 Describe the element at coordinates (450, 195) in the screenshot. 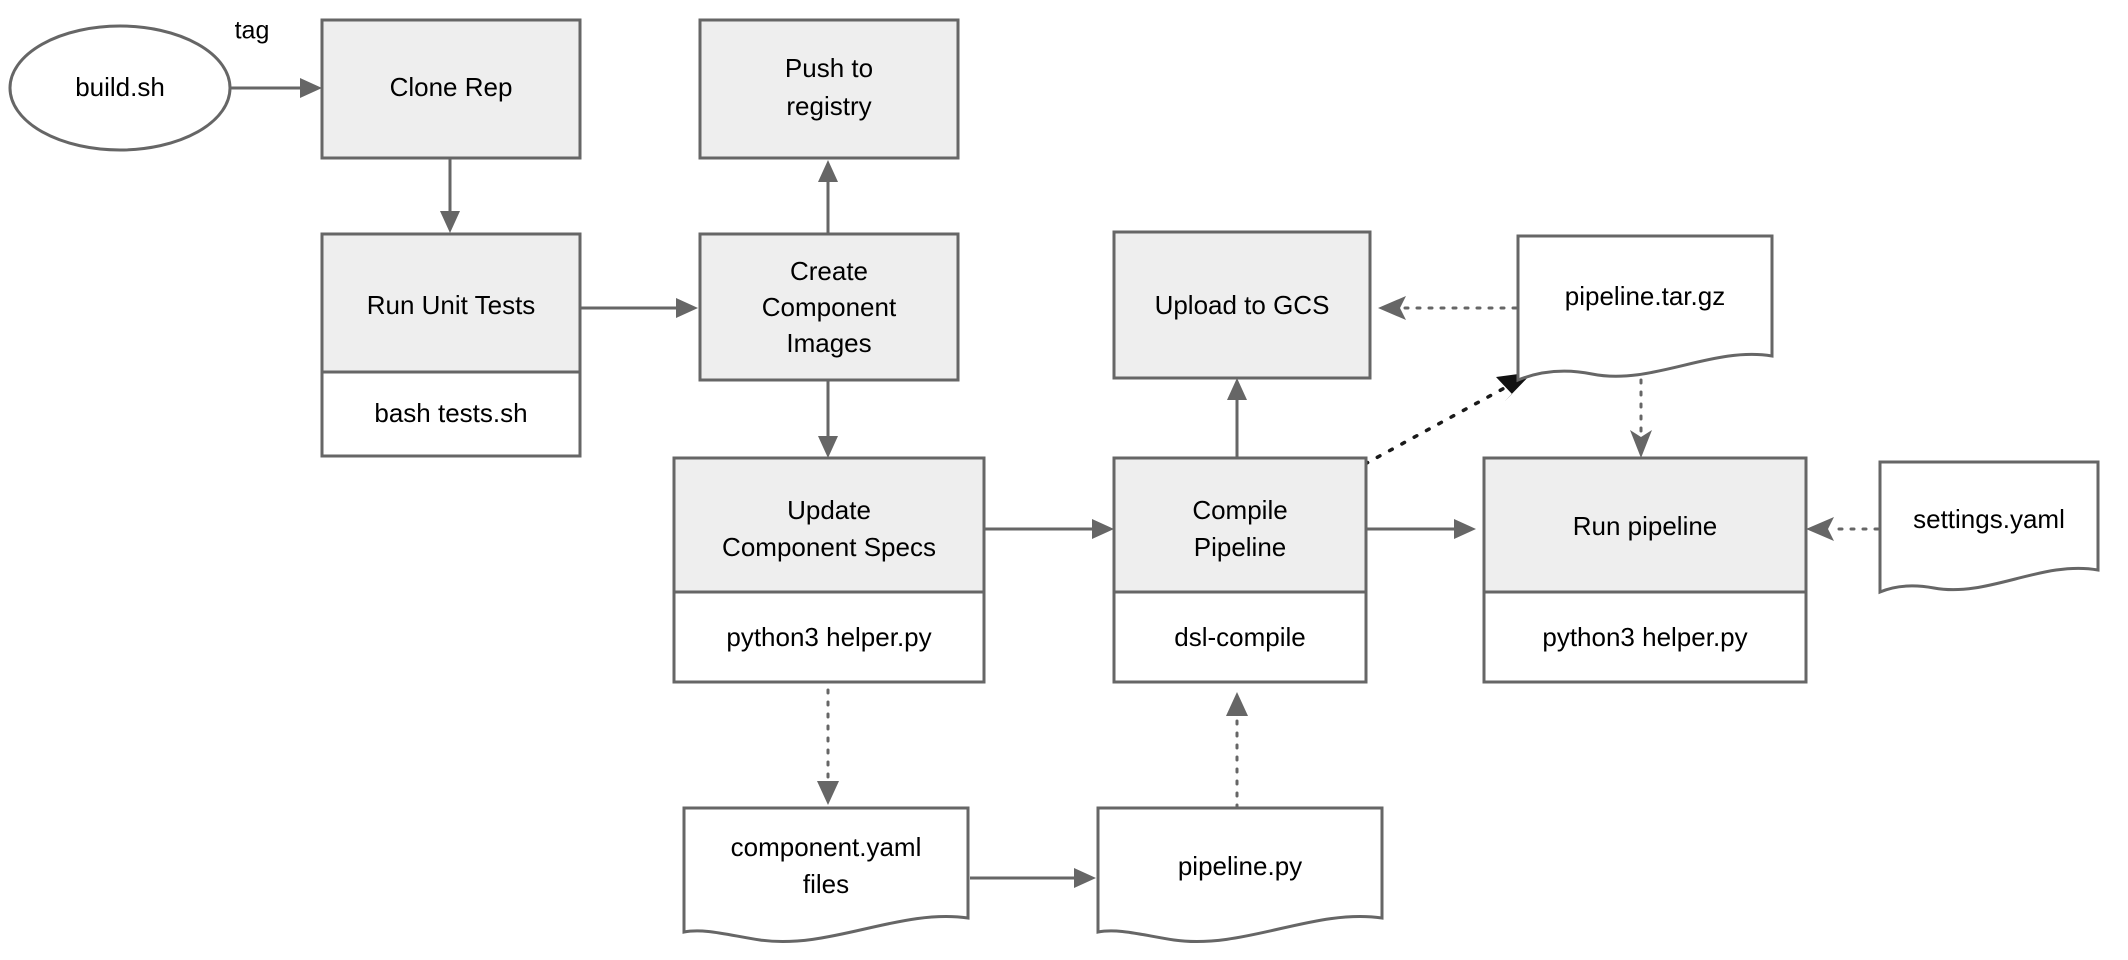

I see `edge-clonerep-to-rununittests` at that location.